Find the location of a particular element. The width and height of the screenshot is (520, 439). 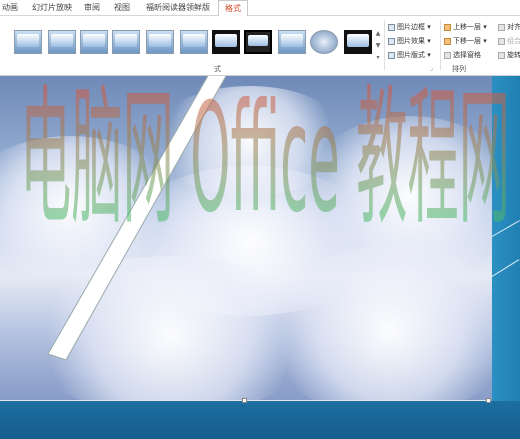

group-icon is located at coordinates (501, 41).